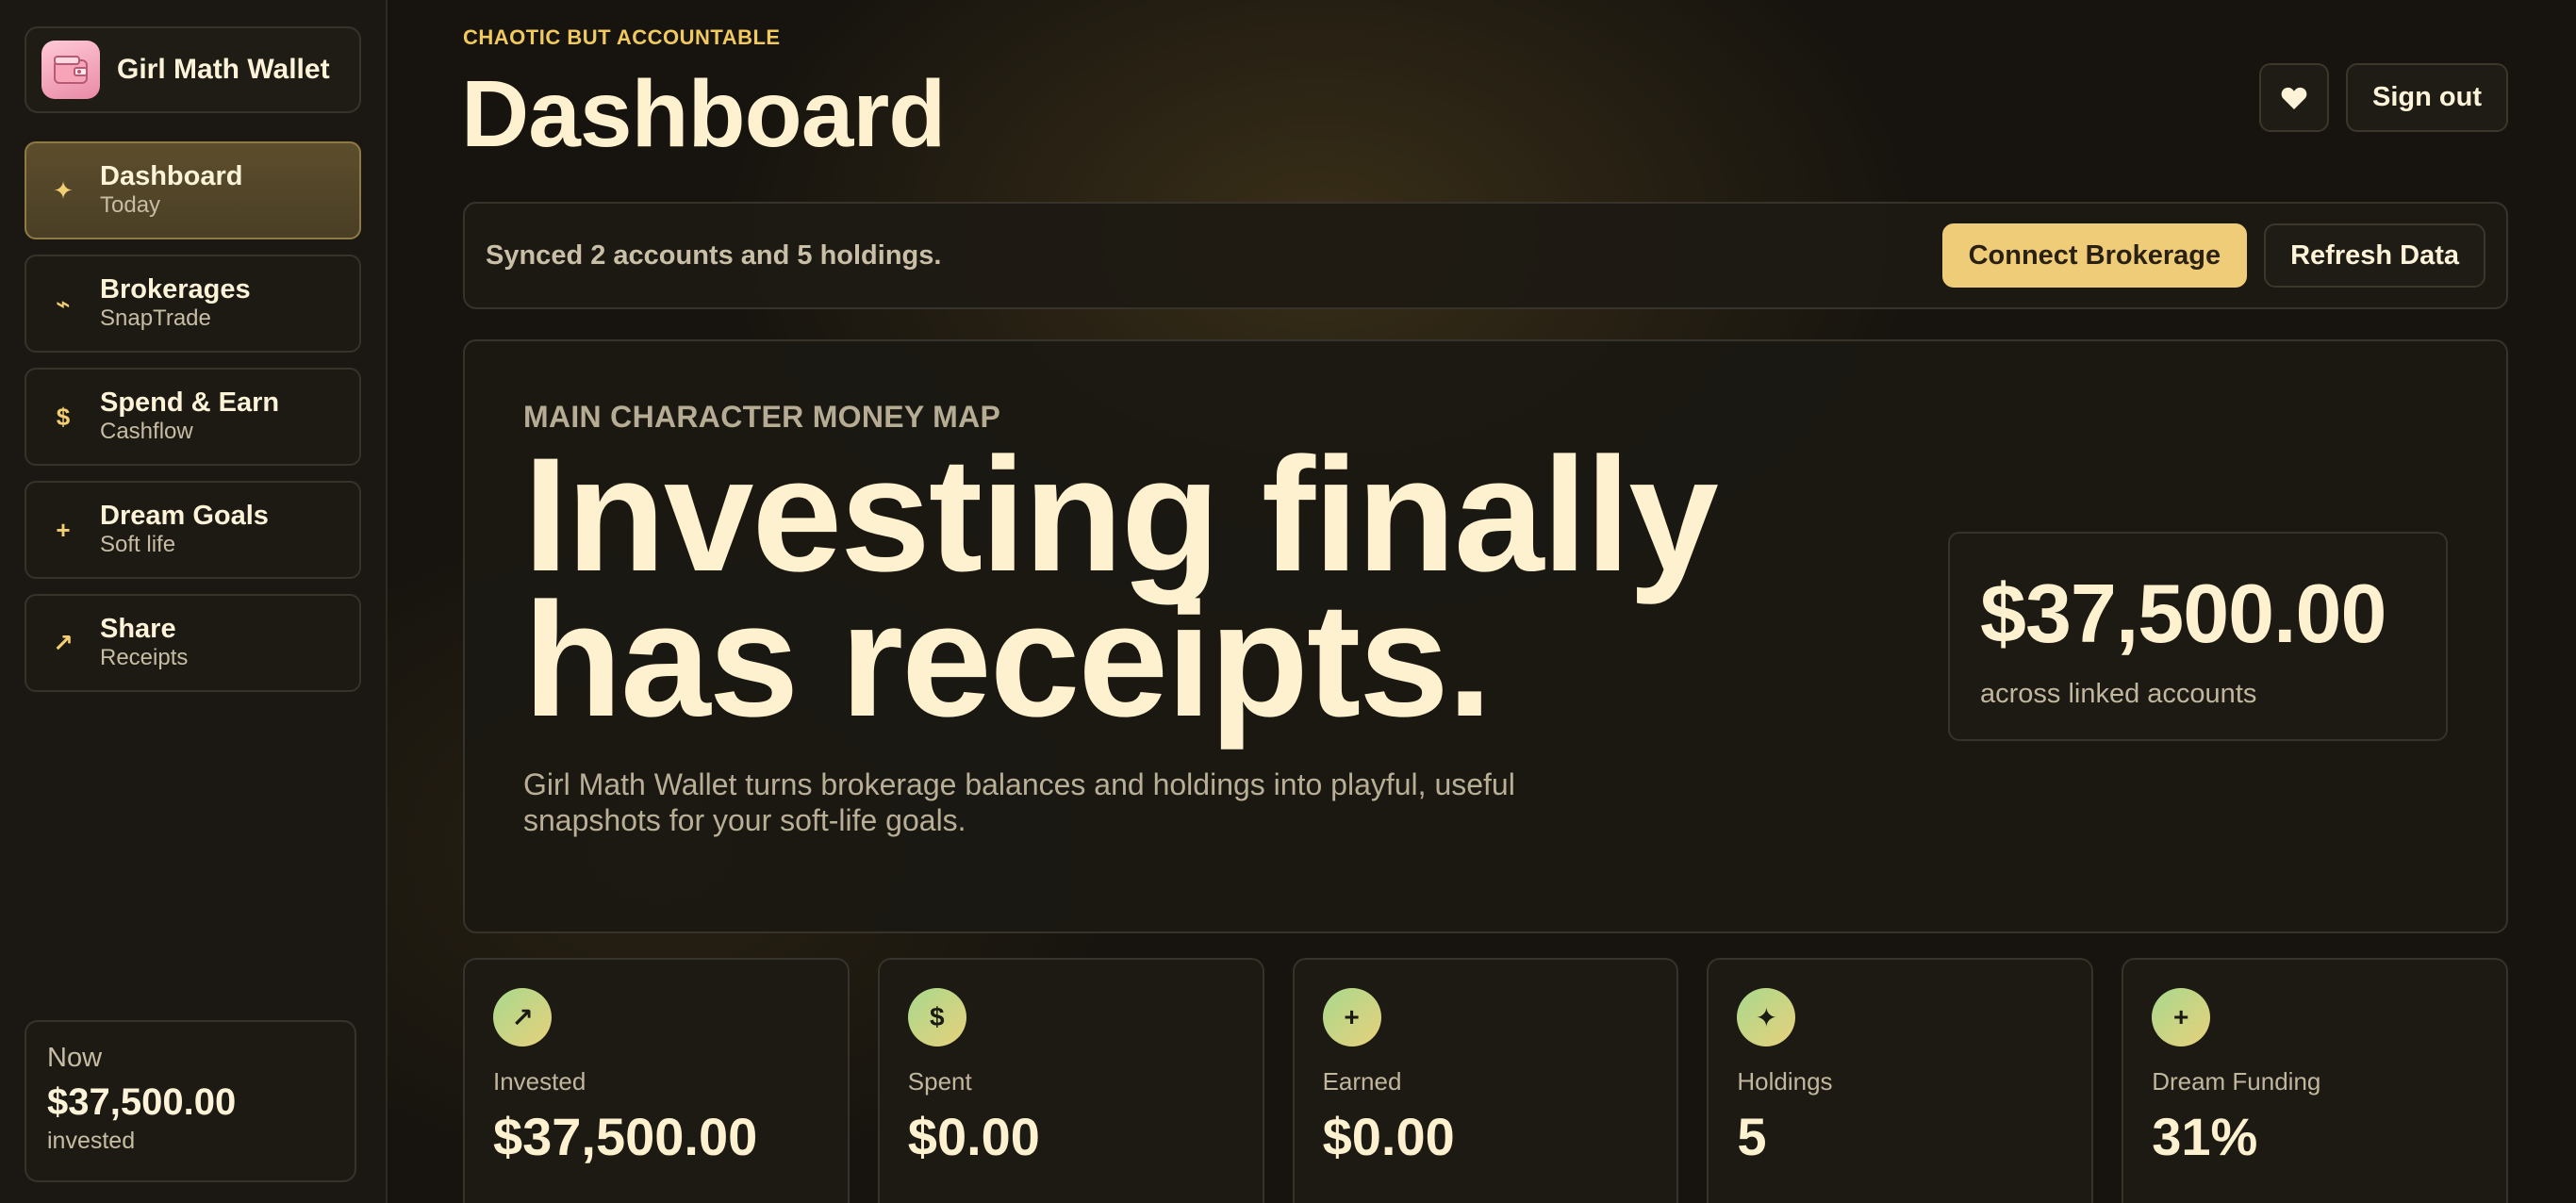 Image resolution: width=2576 pixels, height=1203 pixels. I want to click on sidebar-item-sublabel: SnapTrade, so click(155, 318).